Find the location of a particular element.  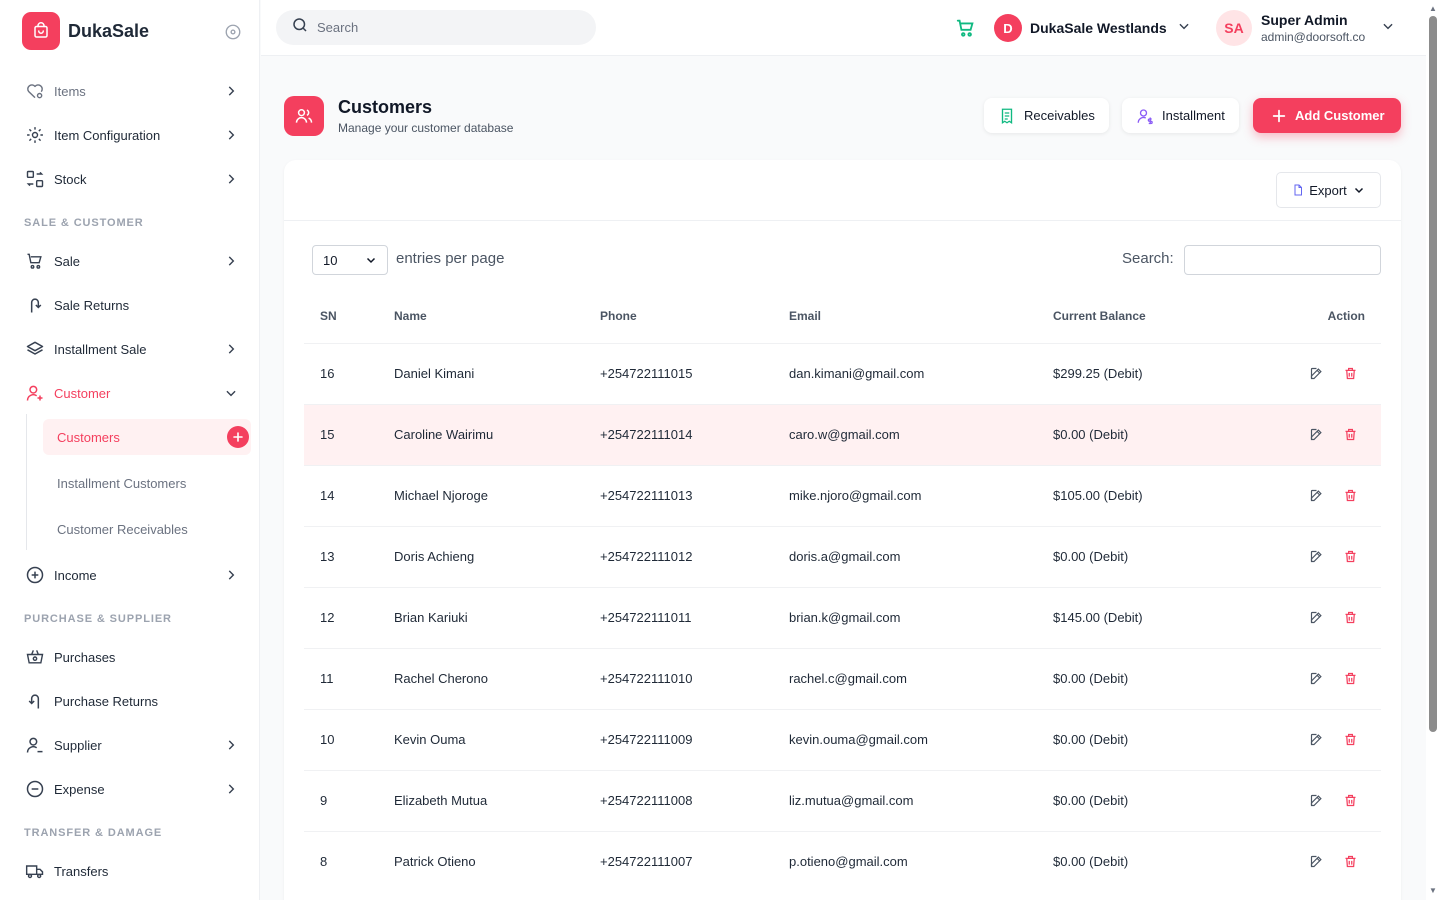

scroll-down-arrow-icon: ▼ is located at coordinates (1433, 890).